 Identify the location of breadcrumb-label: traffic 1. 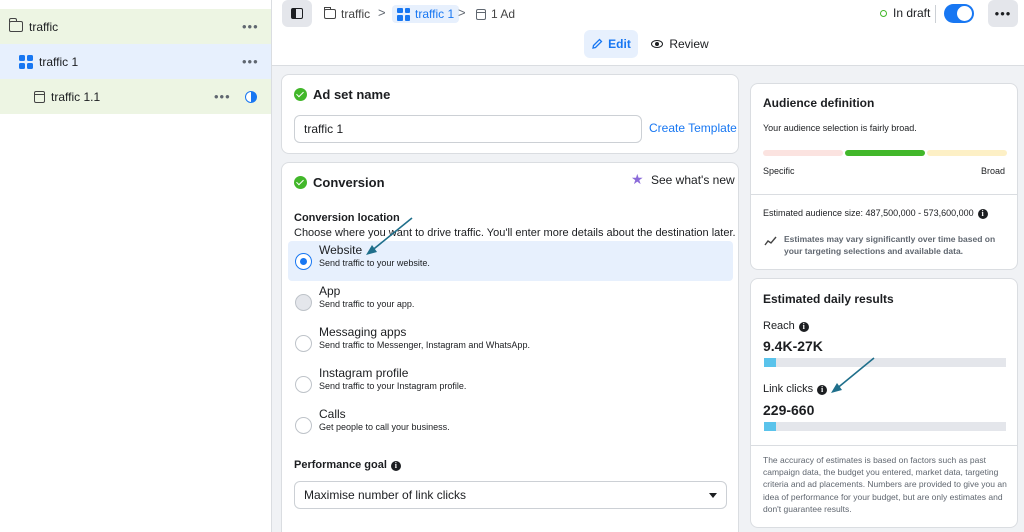
(435, 14).